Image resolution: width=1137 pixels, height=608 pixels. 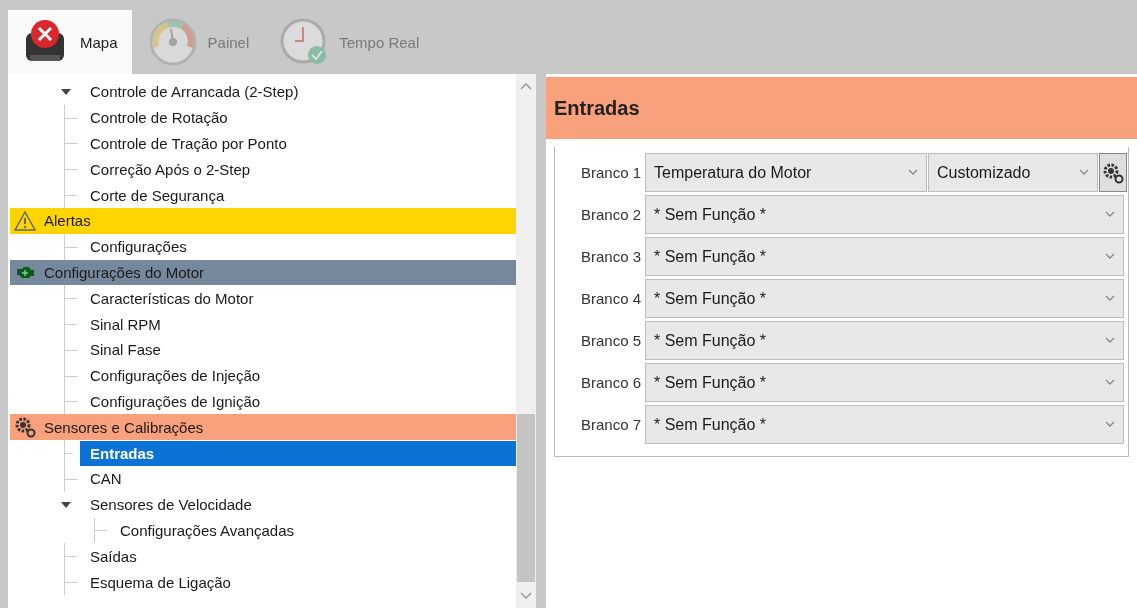 I want to click on tree-item: CAN, so click(x=302, y=479).